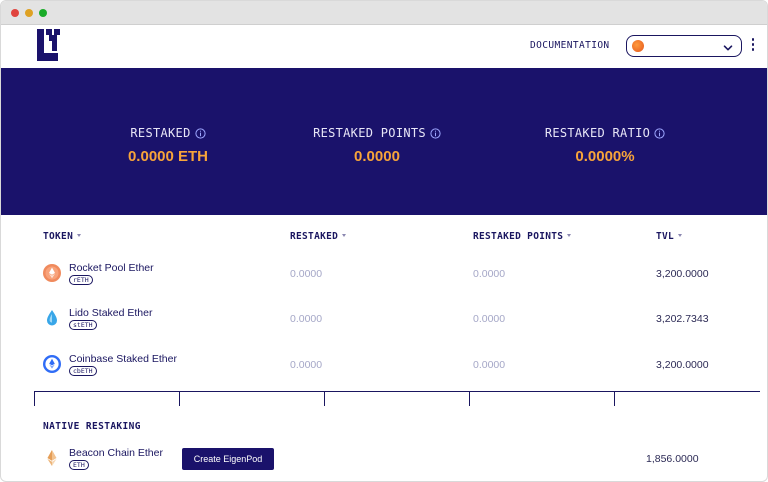  Describe the element at coordinates (684, 46) in the screenshot. I see `wallet-select` at that location.